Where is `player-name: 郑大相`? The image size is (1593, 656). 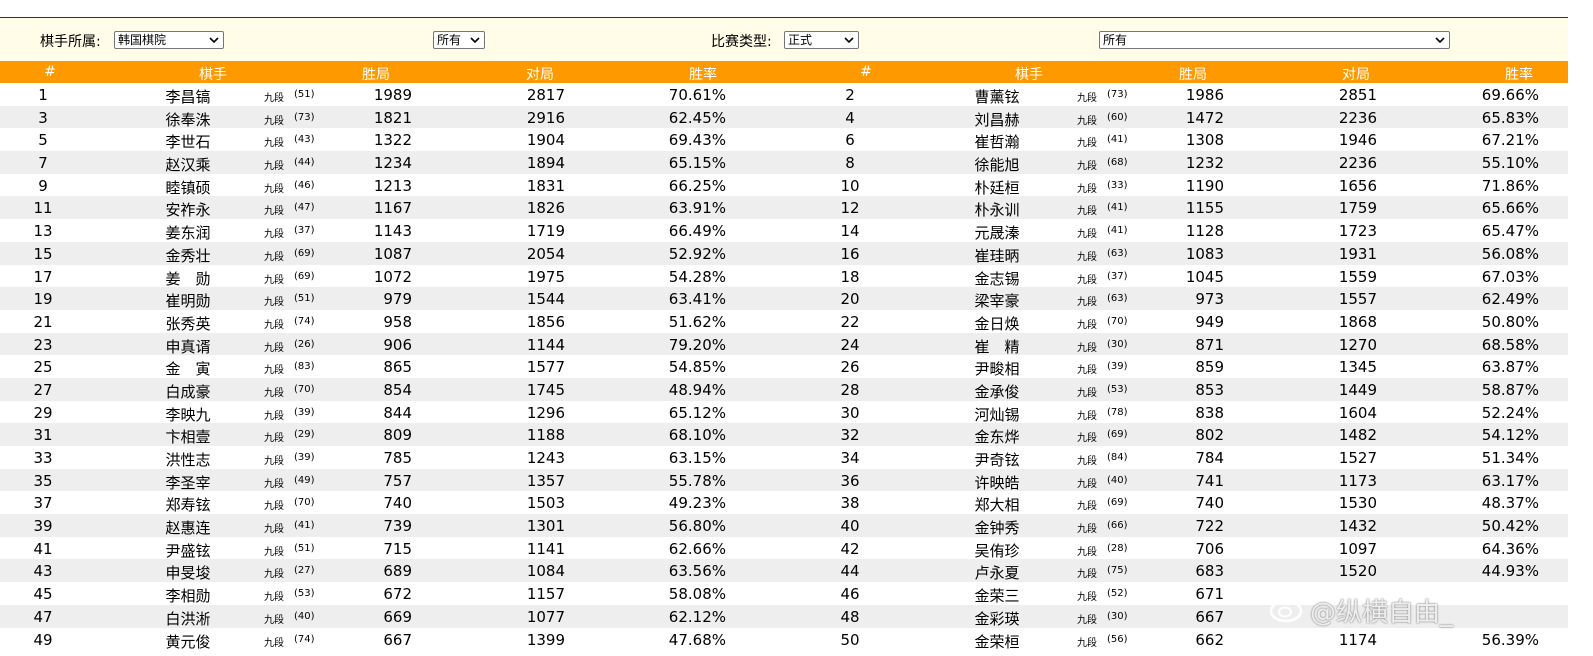 player-name: 郑大相 is located at coordinates (996, 504).